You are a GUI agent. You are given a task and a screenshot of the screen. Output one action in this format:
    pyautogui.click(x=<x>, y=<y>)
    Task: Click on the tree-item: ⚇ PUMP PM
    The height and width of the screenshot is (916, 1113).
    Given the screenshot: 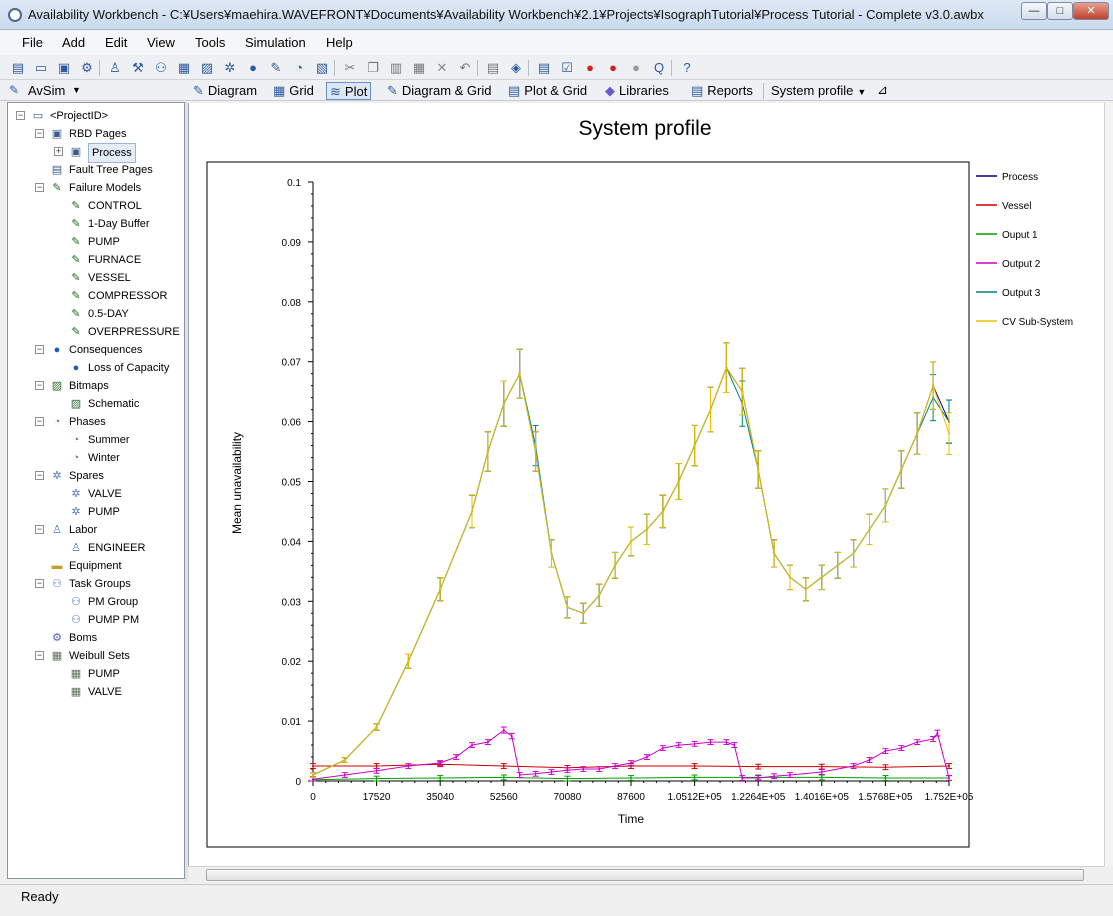 What is the action you would take?
    pyautogui.click(x=96, y=620)
    